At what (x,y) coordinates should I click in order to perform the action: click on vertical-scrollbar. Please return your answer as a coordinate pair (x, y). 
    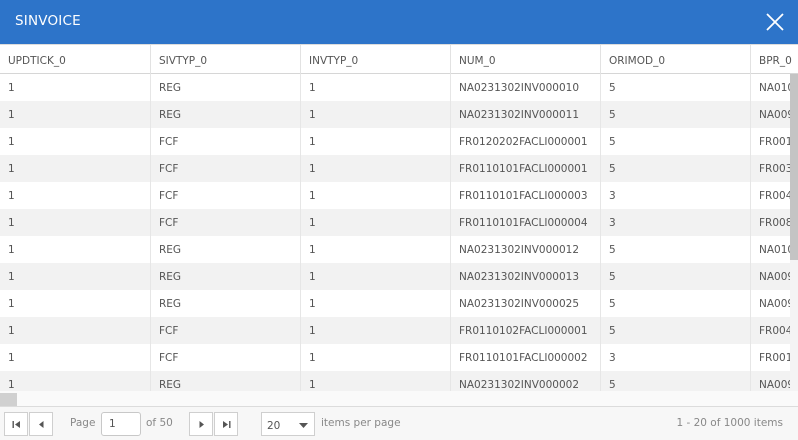
    Looking at the image, I should click on (794, 232).